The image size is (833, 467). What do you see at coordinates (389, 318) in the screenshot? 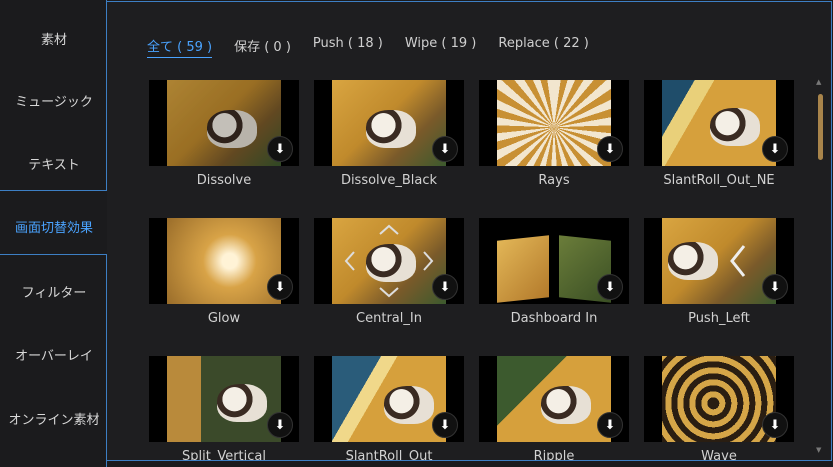
I see `effect-label: Central_In` at bounding box center [389, 318].